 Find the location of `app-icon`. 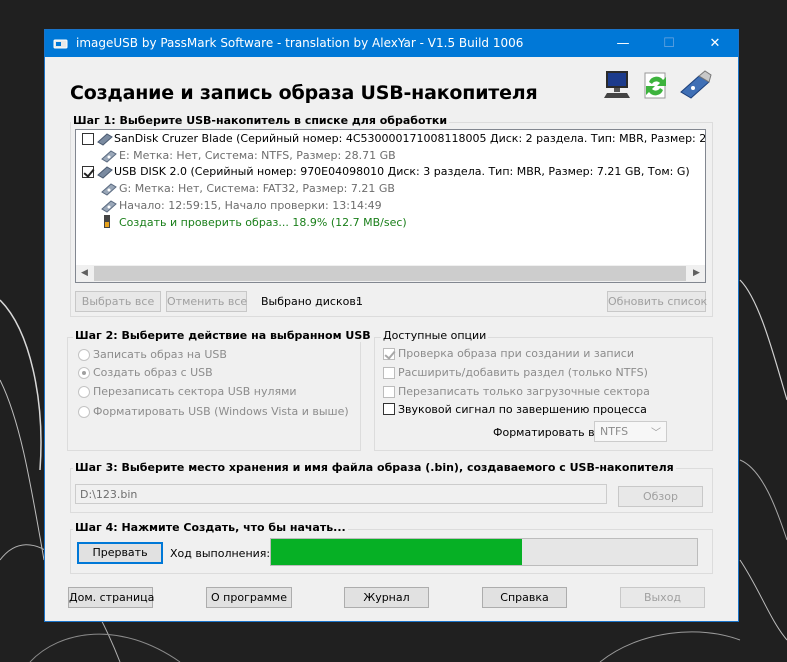

app-icon is located at coordinates (60, 44).